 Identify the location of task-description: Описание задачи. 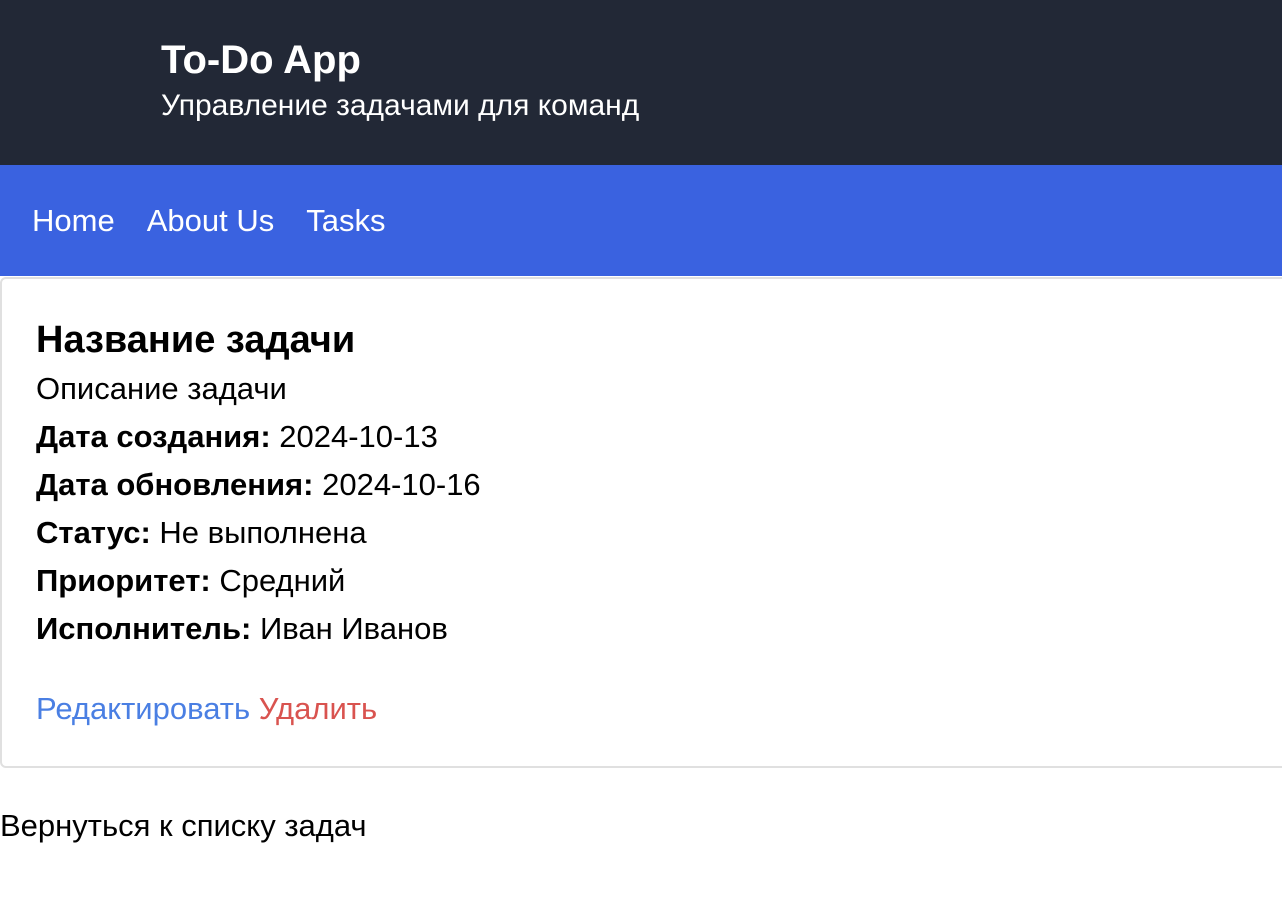
(161, 388).